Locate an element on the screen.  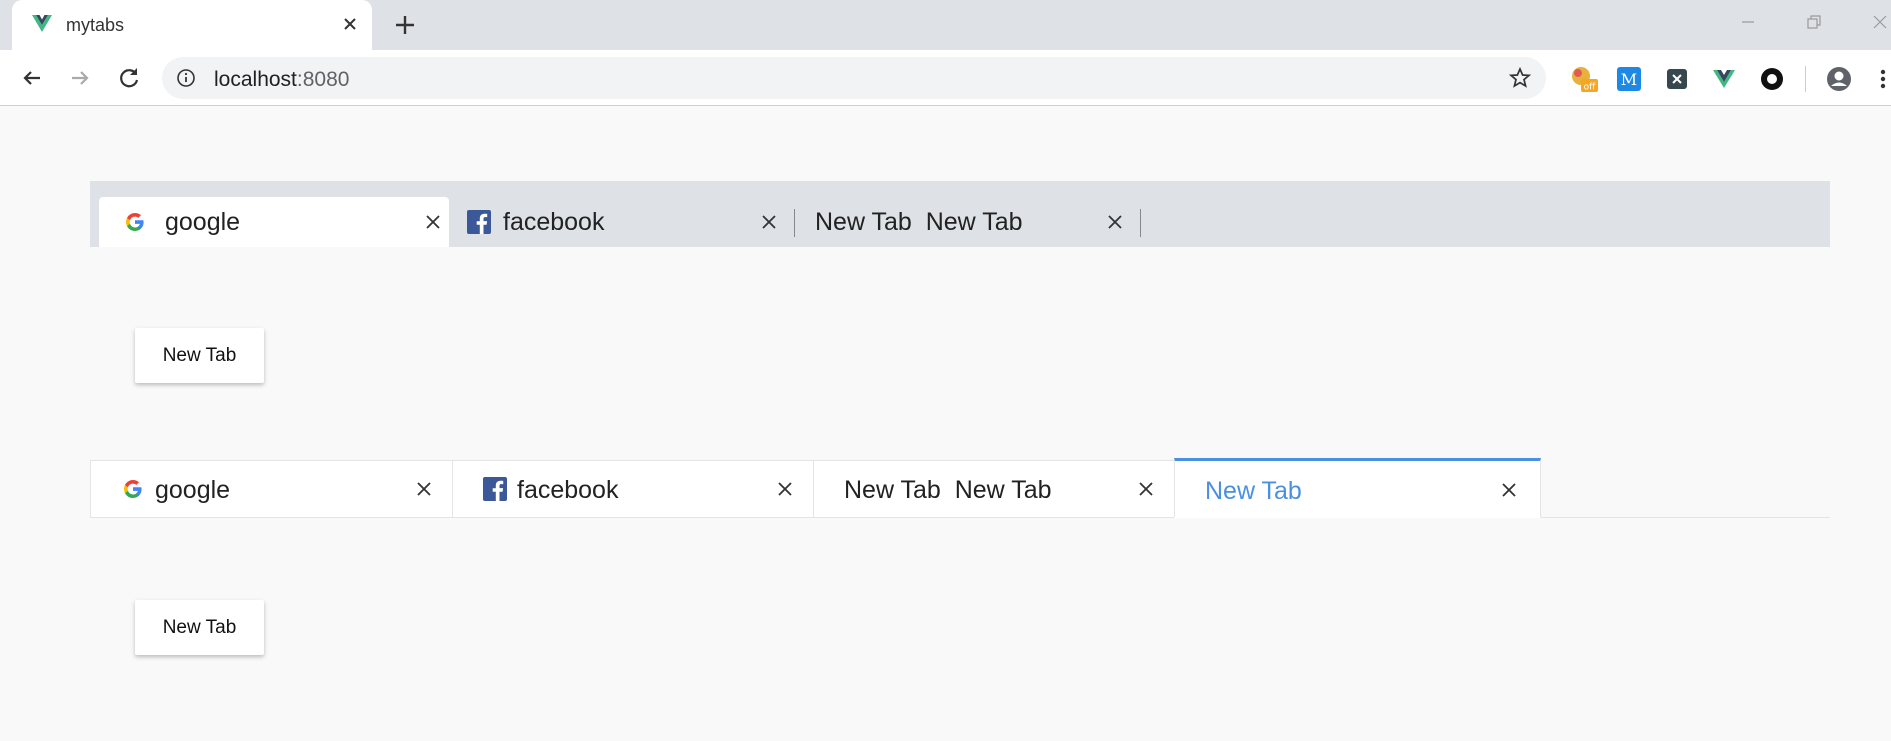
bordered-style-tabs: google facebook New Tab New Tab New Tab is located at coordinates (960, 488).